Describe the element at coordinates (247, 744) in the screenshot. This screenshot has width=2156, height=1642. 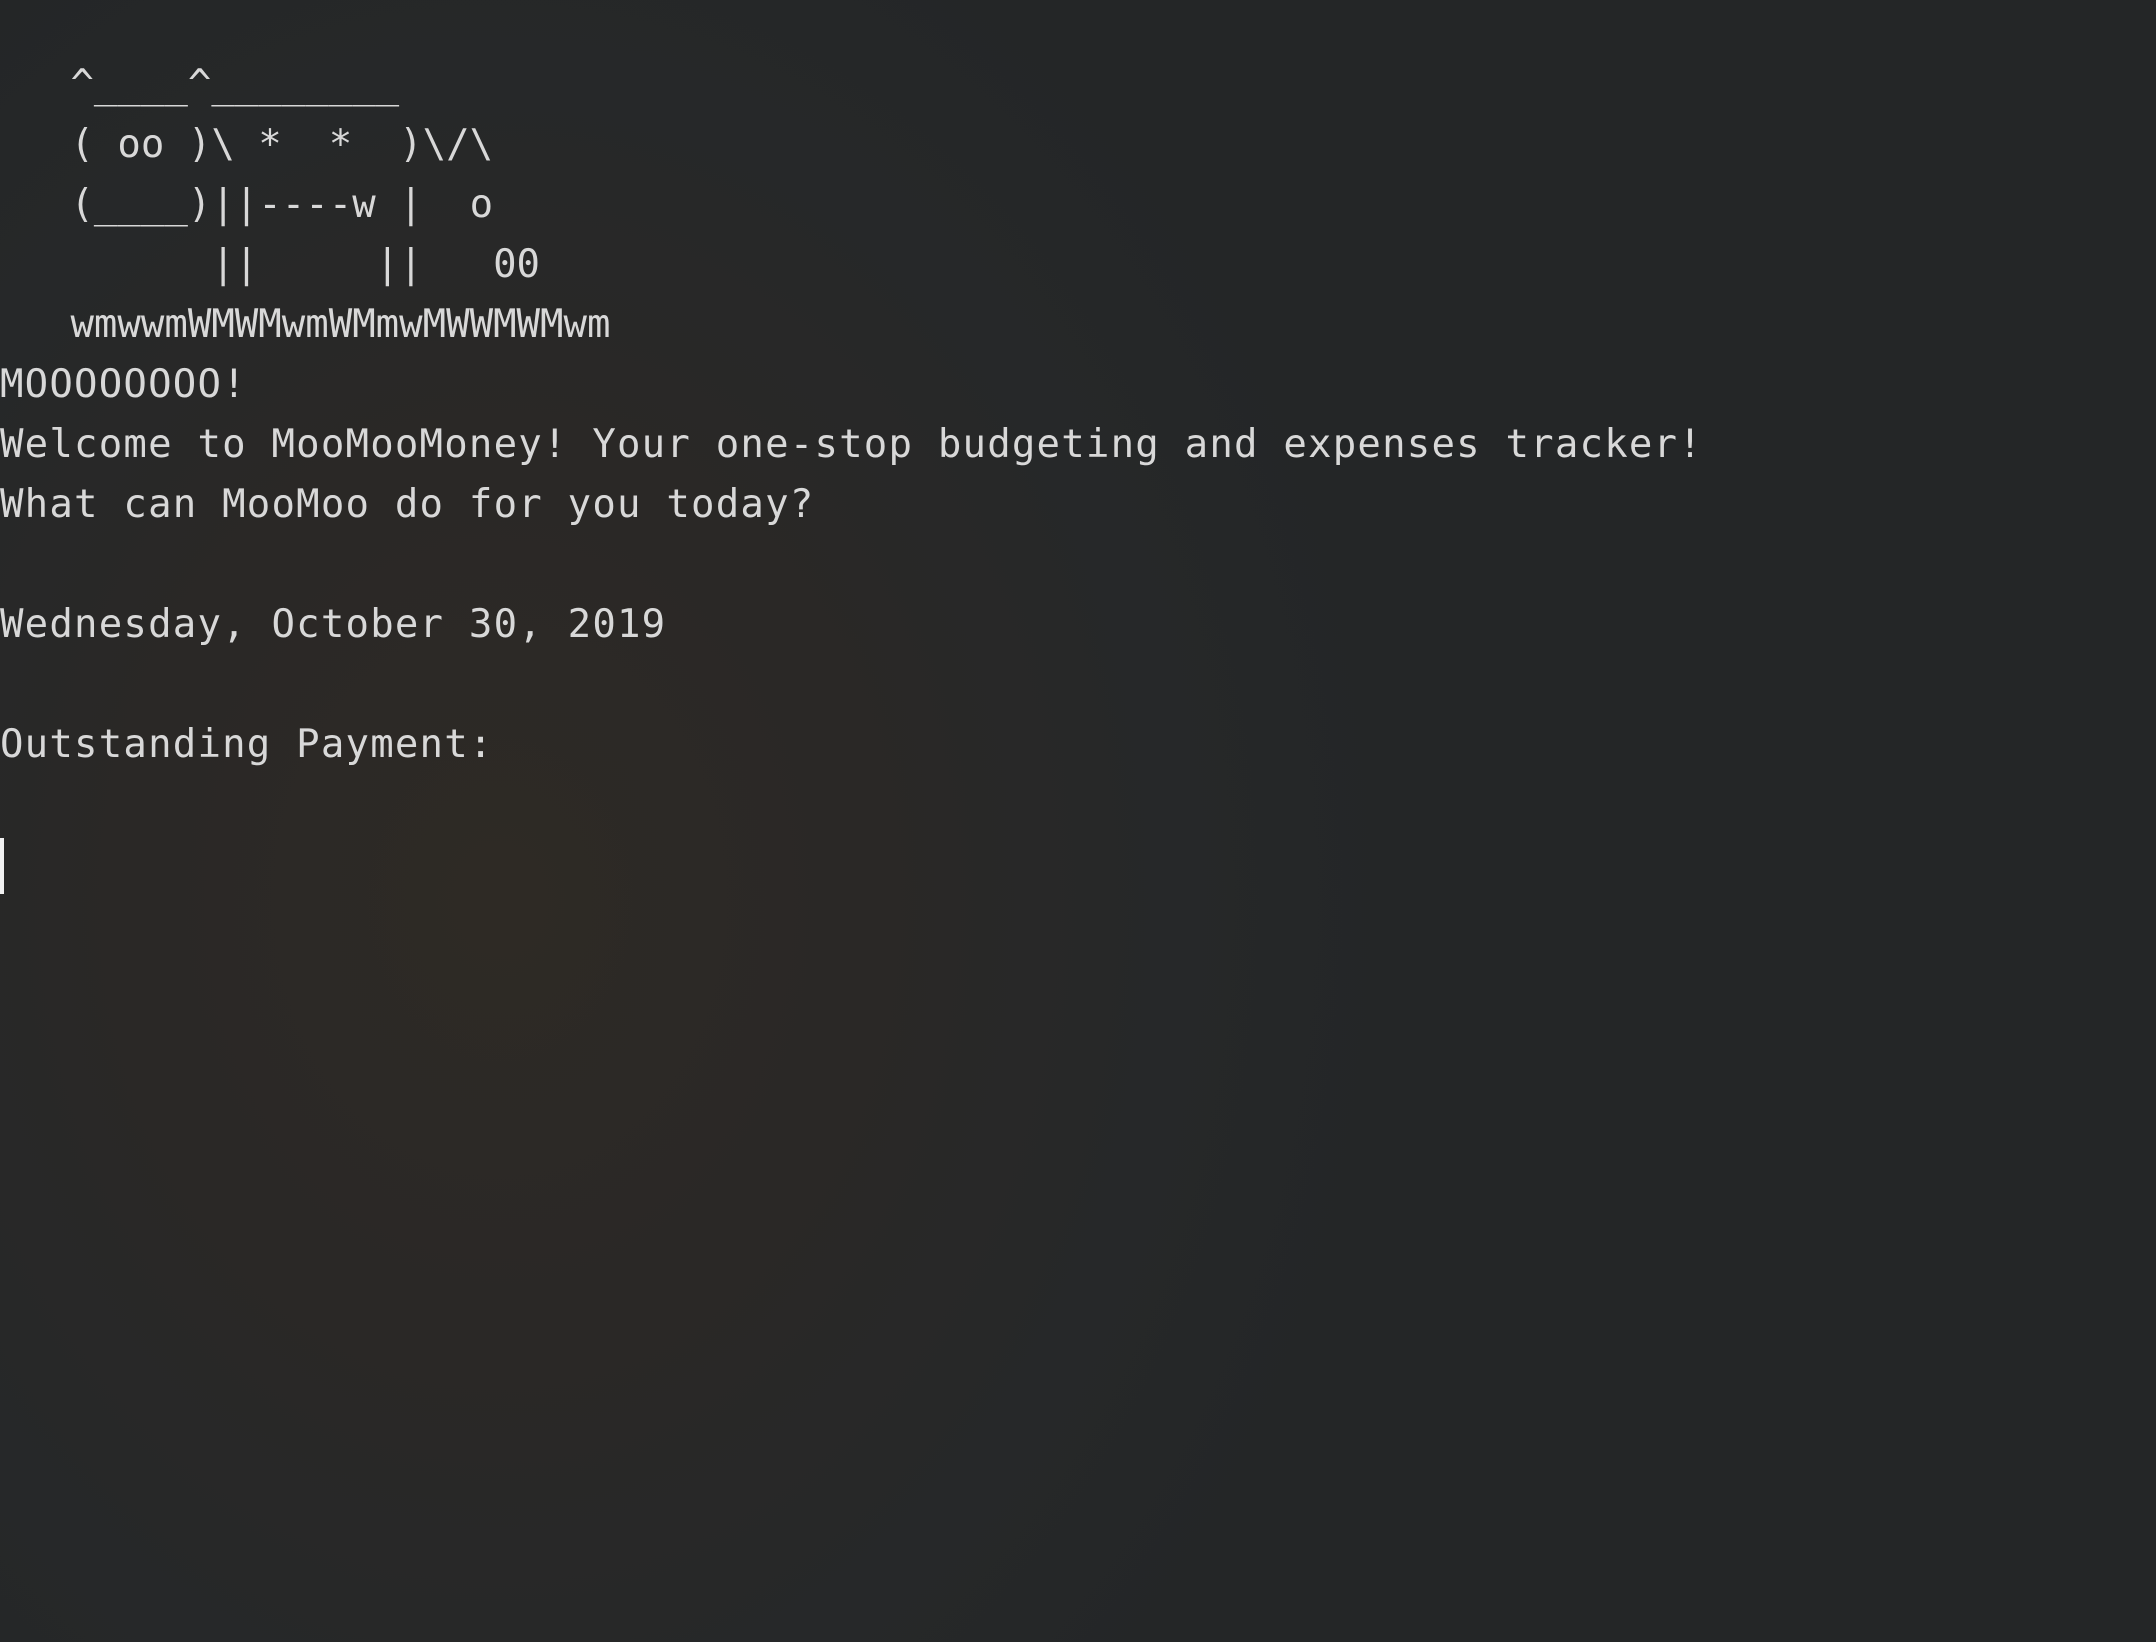
I see `outstanding-payment-label: Outstanding Payment:` at that location.